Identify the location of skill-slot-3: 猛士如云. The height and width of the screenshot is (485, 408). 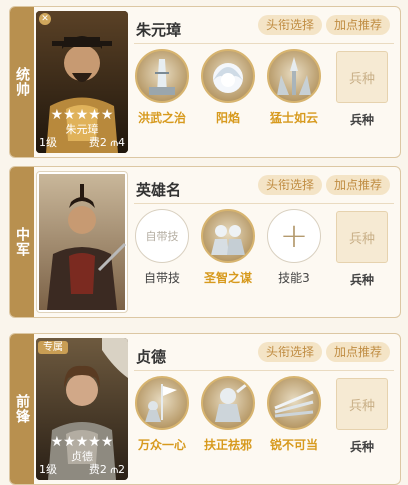
(294, 87).